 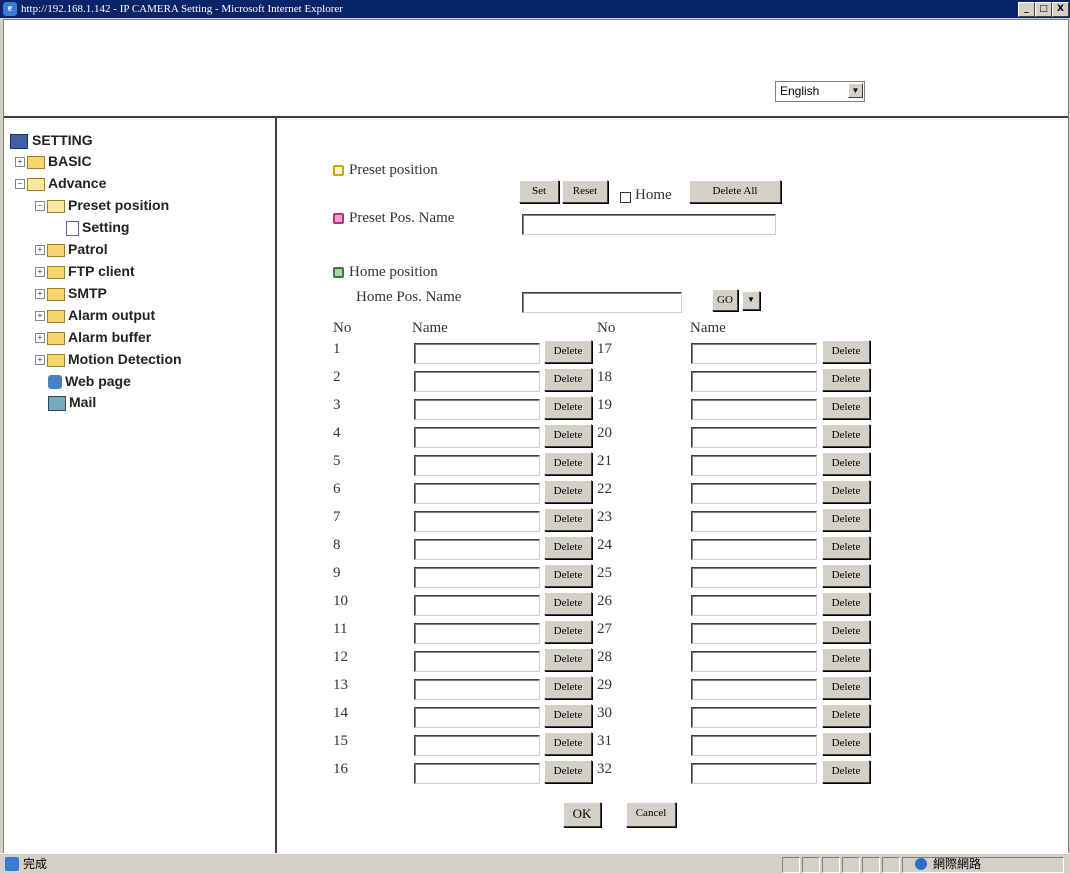 I want to click on tree-root-setting: SETTING, so click(x=51, y=140).